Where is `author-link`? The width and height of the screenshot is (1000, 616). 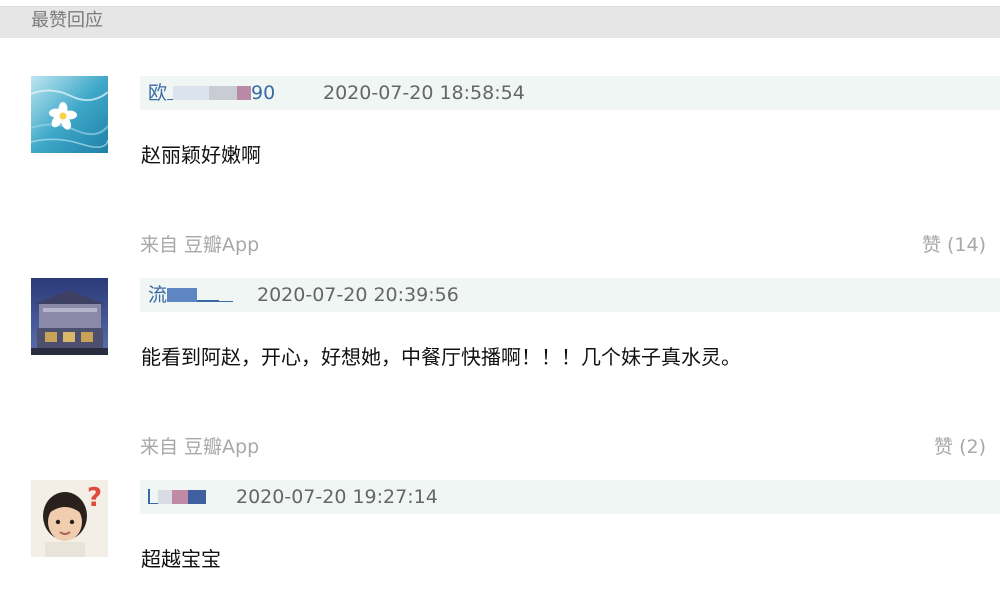
author-link is located at coordinates (177, 497).